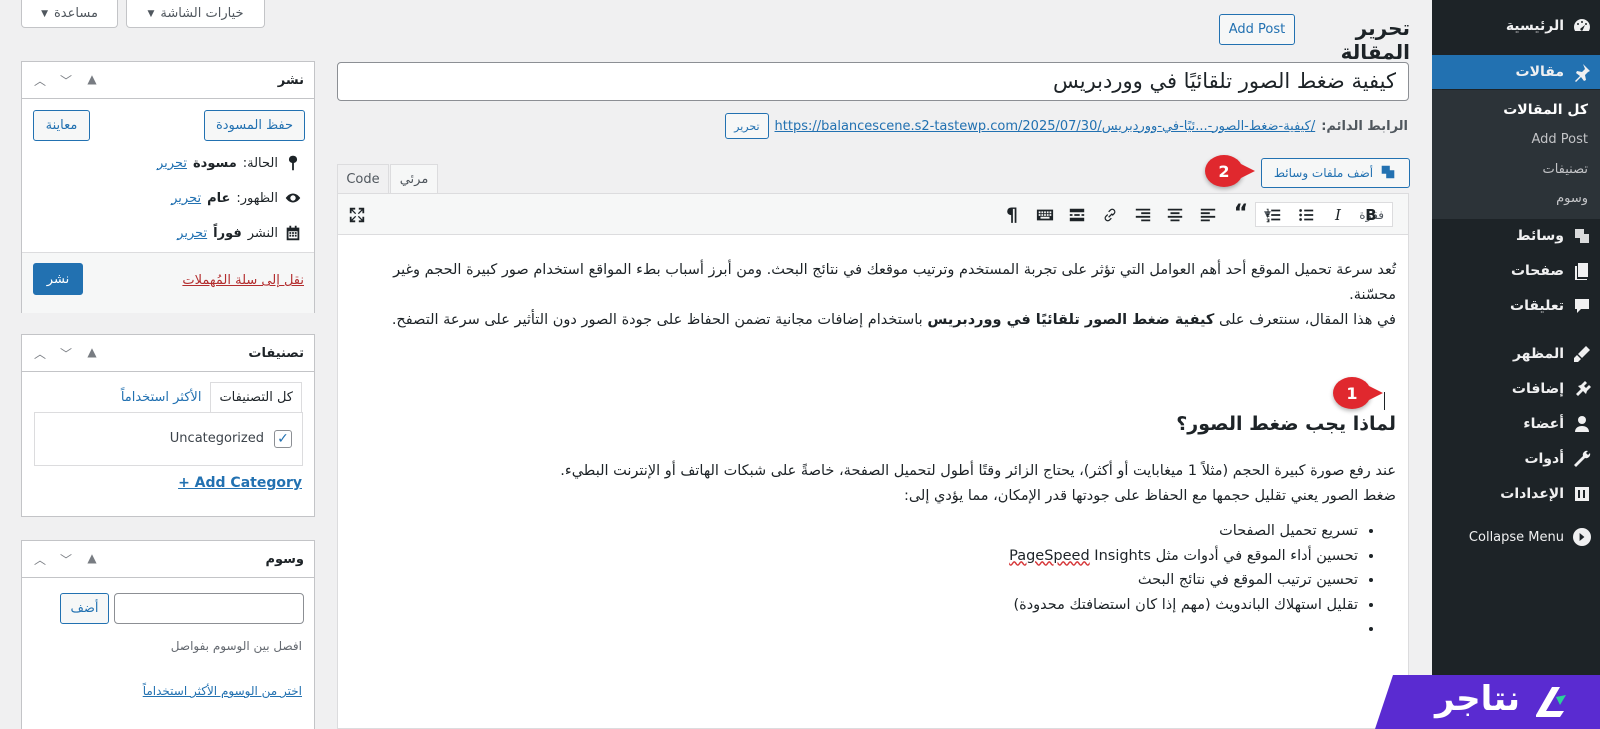 The image size is (1600, 729). I want to click on category-list: ✓ Uncategorized, so click(168, 439).